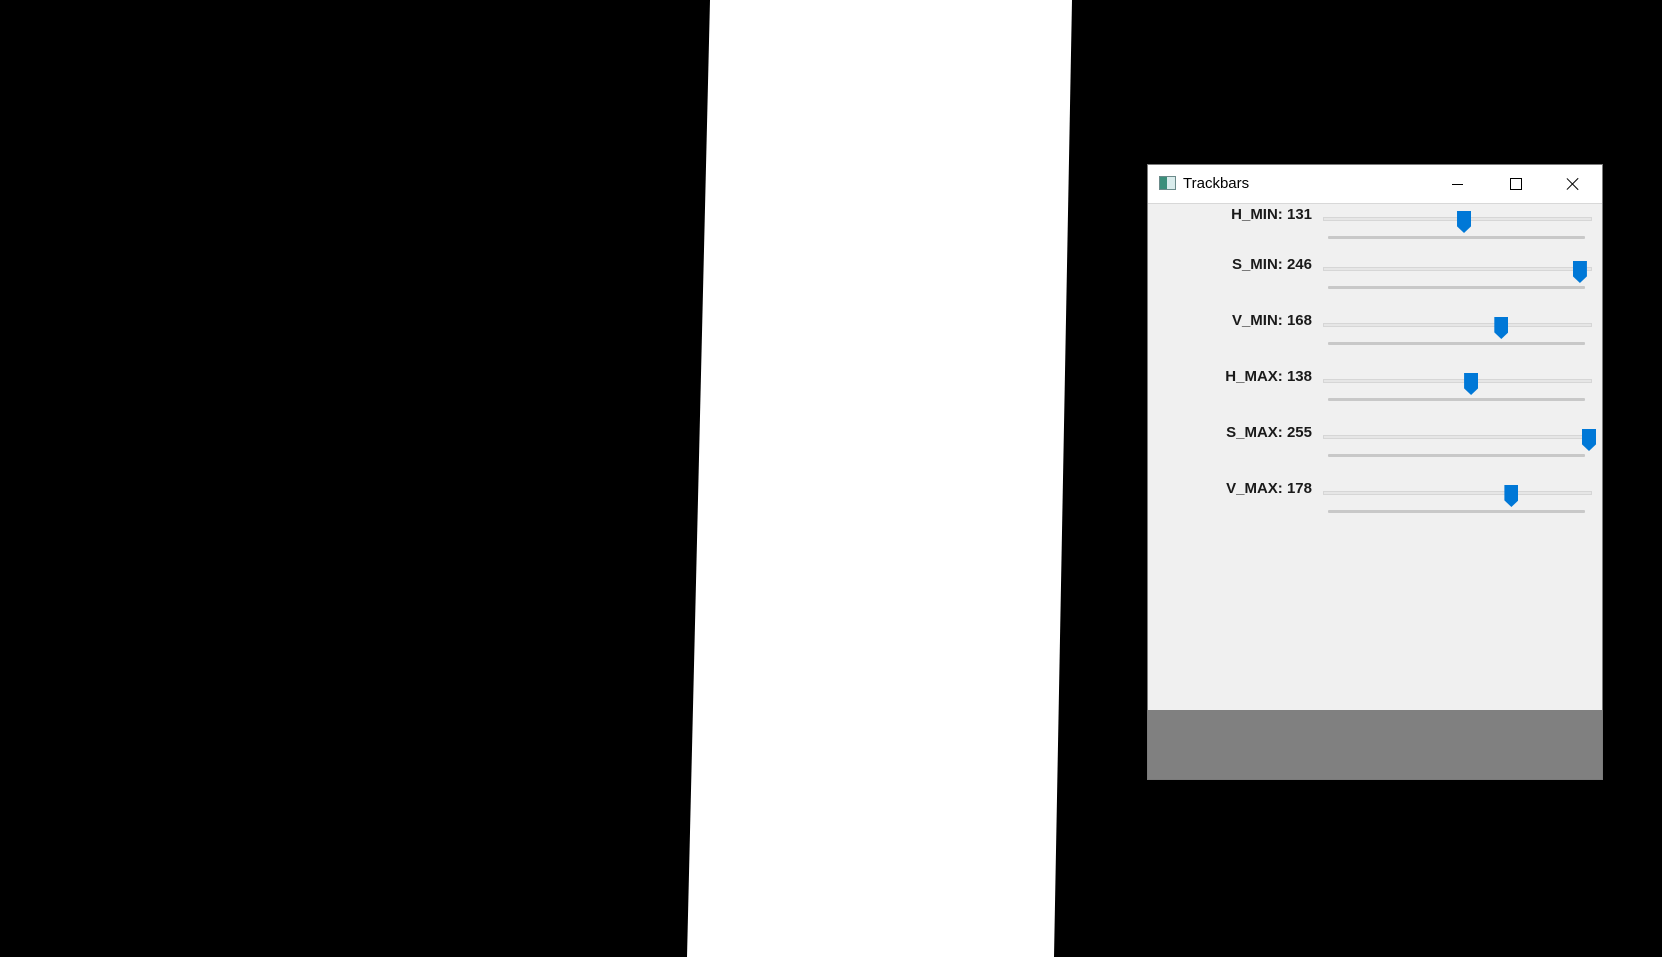 This screenshot has width=1662, height=957. I want to click on close-icon, so click(1573, 184).